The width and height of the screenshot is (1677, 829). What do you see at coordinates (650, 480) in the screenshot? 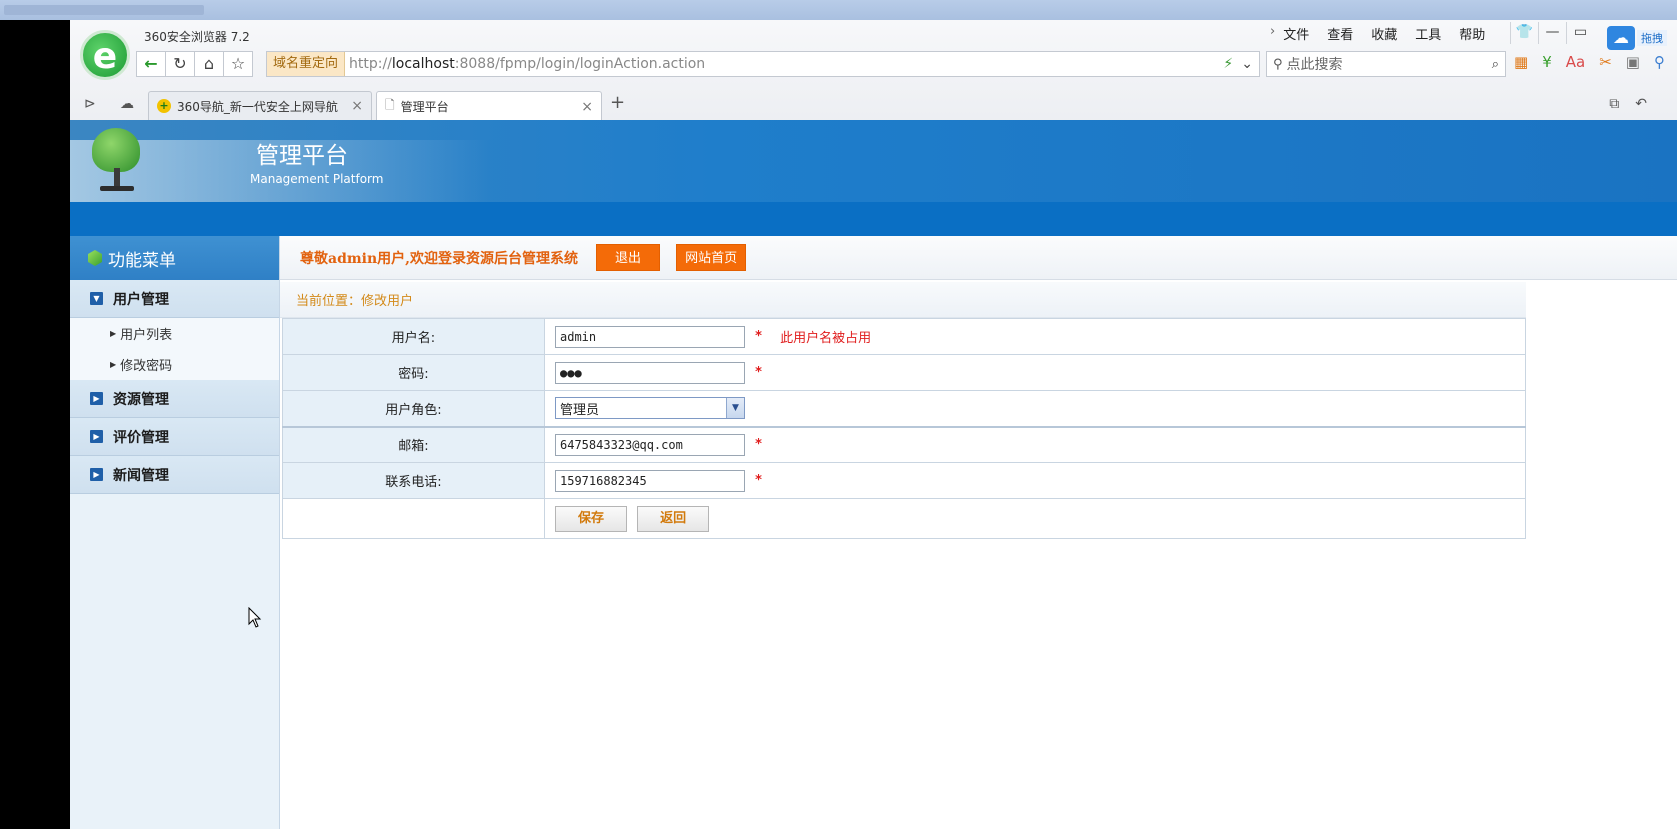
I see `phone-input` at bounding box center [650, 480].